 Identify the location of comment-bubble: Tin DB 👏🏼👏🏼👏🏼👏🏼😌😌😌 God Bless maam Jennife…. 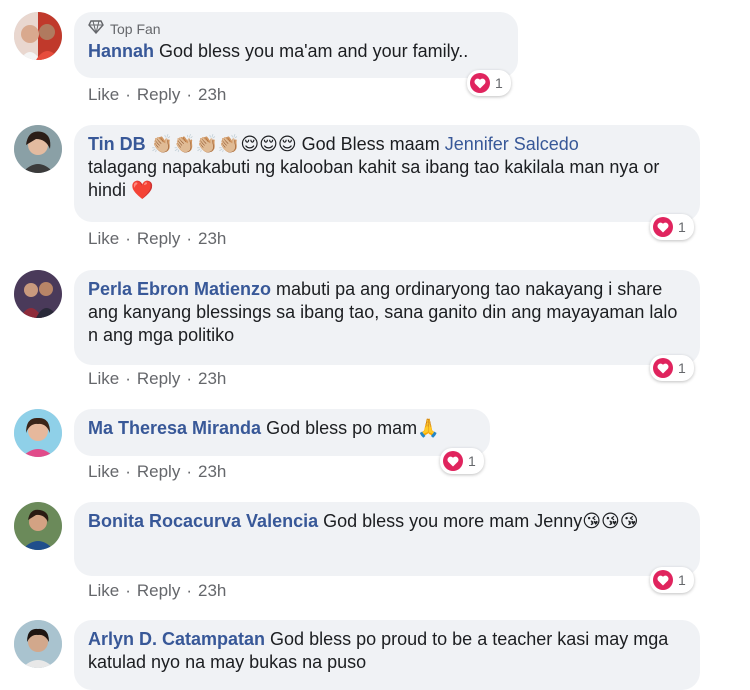
(387, 173).